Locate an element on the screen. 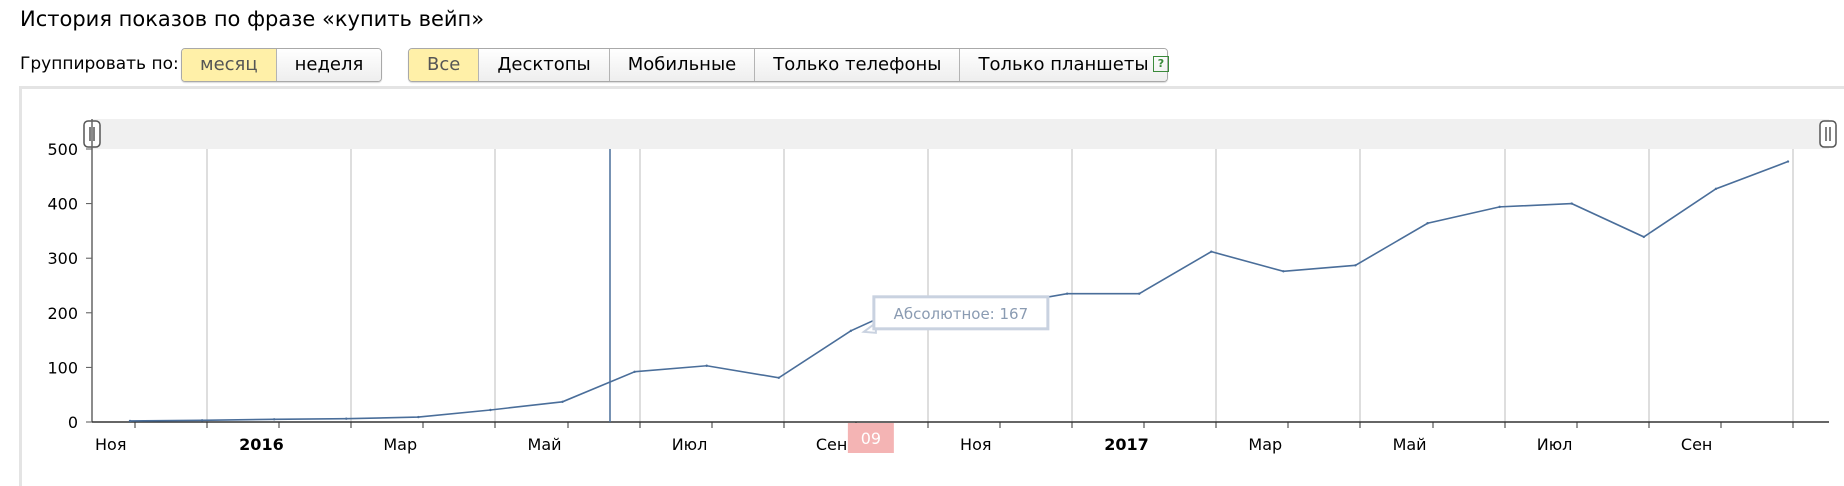  y-tick-label: 0 is located at coordinates (73, 422).